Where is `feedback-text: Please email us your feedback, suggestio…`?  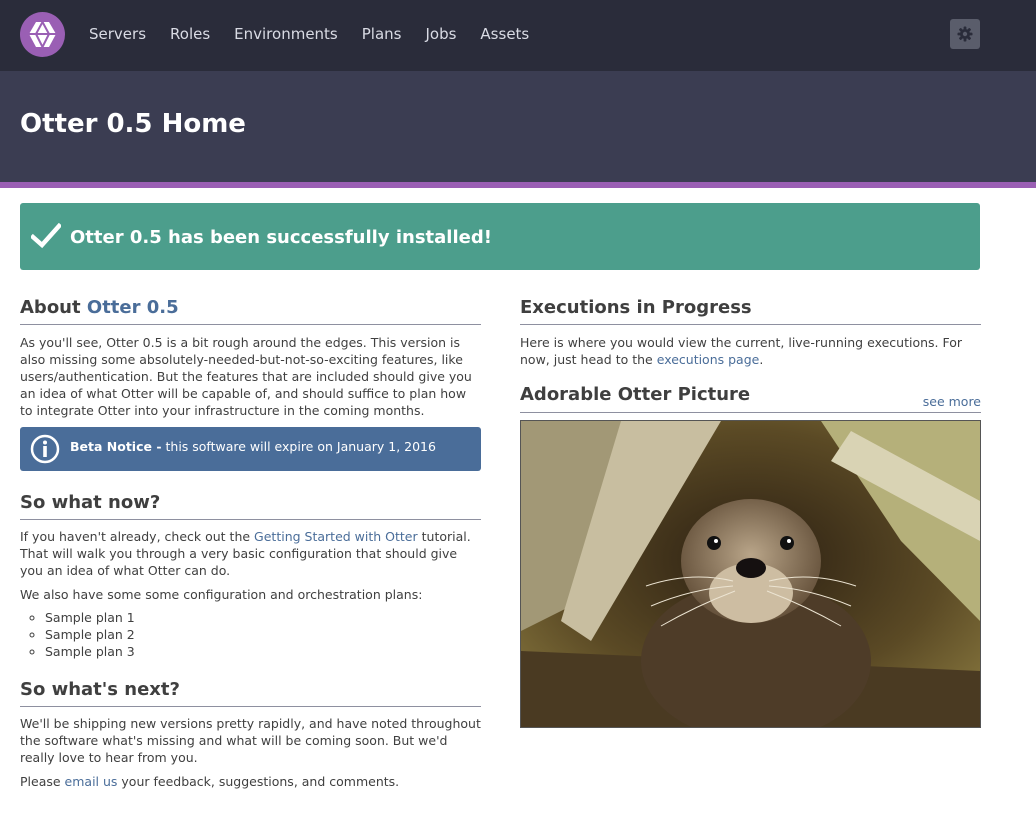
feedback-text: Please email us your feedback, suggestio… is located at coordinates (250, 781).